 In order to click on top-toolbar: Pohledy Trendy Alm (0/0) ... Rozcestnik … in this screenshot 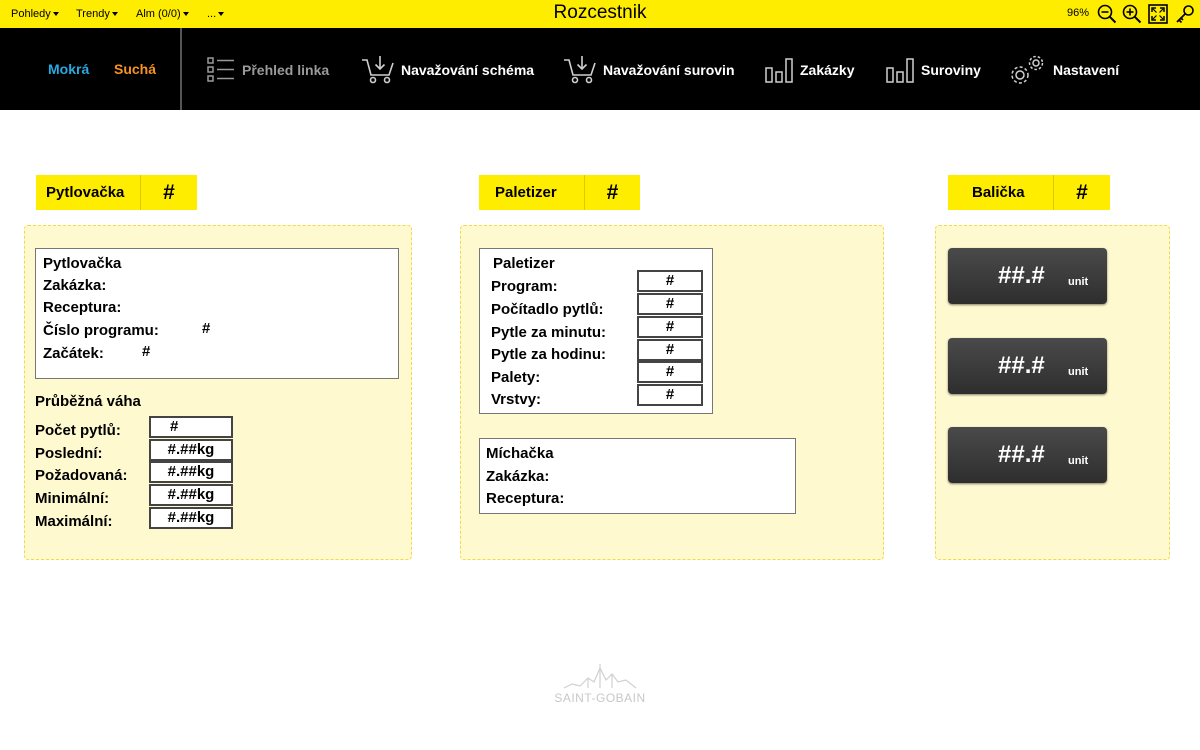, I will do `click(600, 14)`.